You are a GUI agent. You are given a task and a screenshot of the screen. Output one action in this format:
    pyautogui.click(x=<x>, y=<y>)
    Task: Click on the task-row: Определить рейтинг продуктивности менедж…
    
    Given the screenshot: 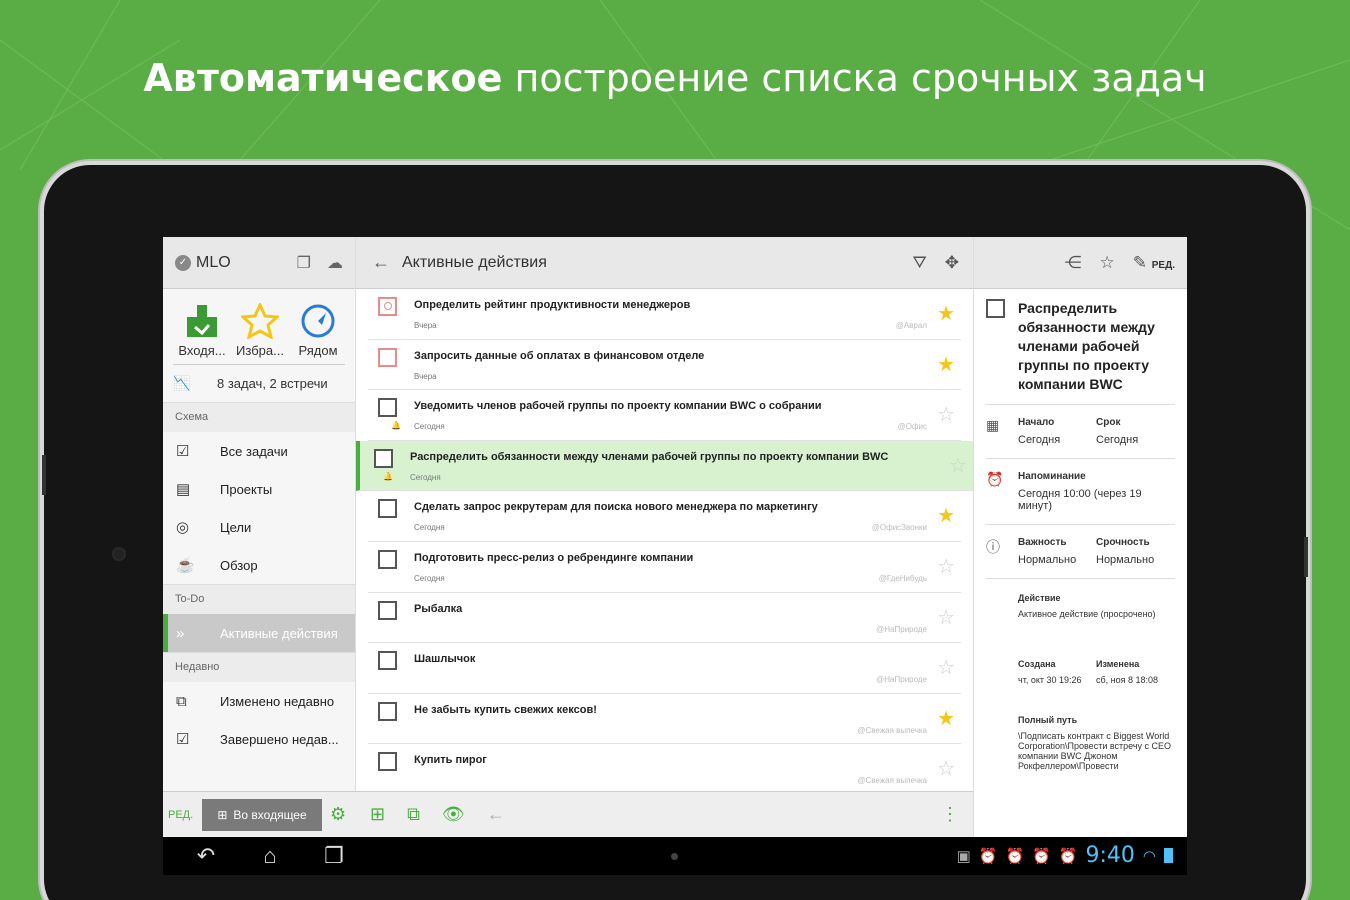 What is the action you would take?
    pyautogui.click(x=664, y=314)
    